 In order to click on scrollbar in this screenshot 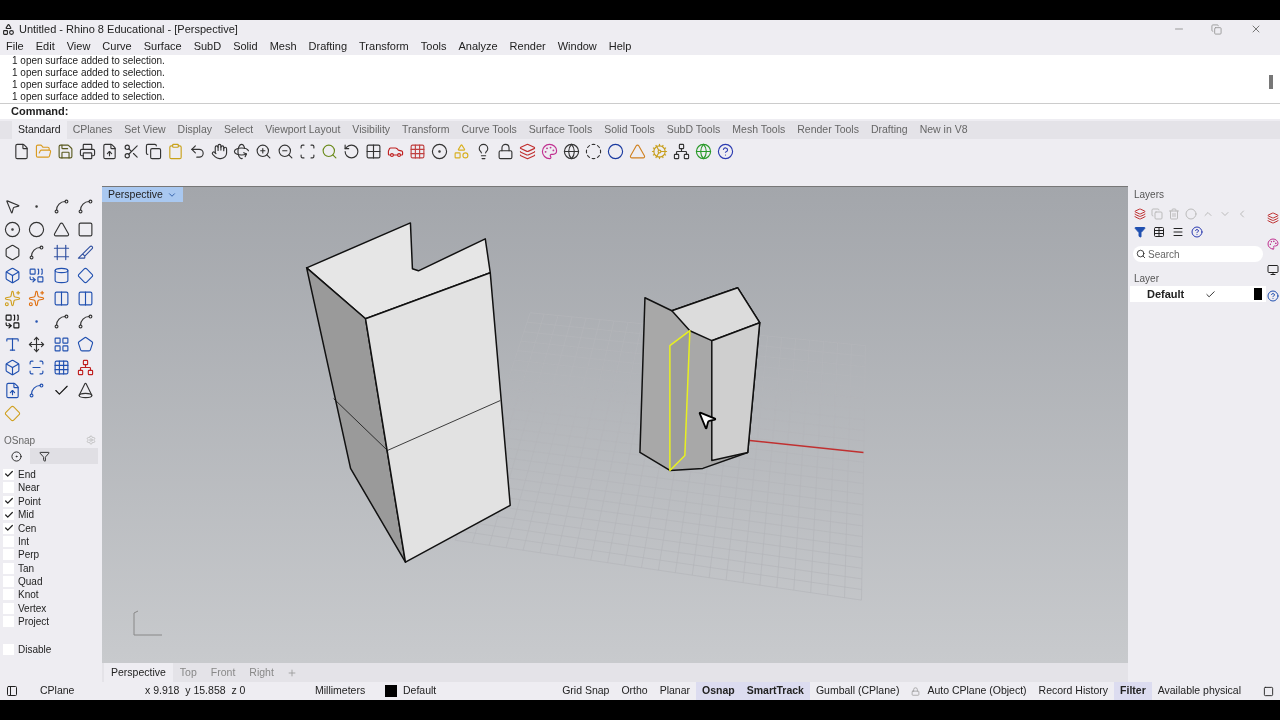, I will do `click(1271, 82)`.